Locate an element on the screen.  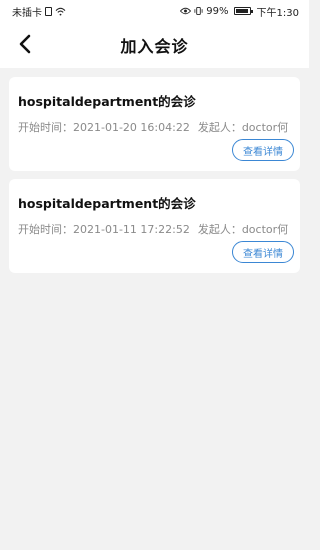
page-title: 加入会诊 is located at coordinates (154, 46).